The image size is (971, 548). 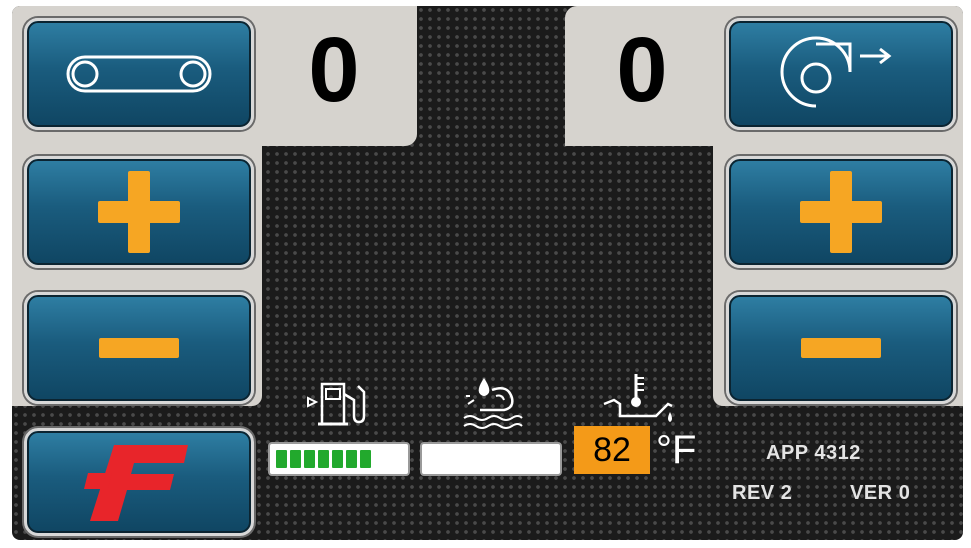 I want to click on ver-label: VER 0, so click(x=880, y=493).